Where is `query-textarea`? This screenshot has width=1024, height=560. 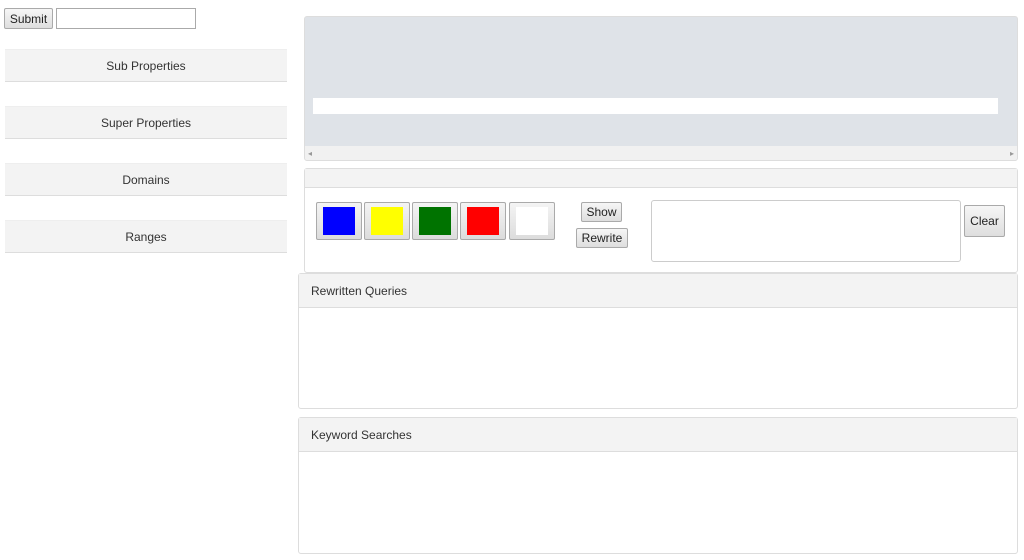
query-textarea is located at coordinates (806, 231).